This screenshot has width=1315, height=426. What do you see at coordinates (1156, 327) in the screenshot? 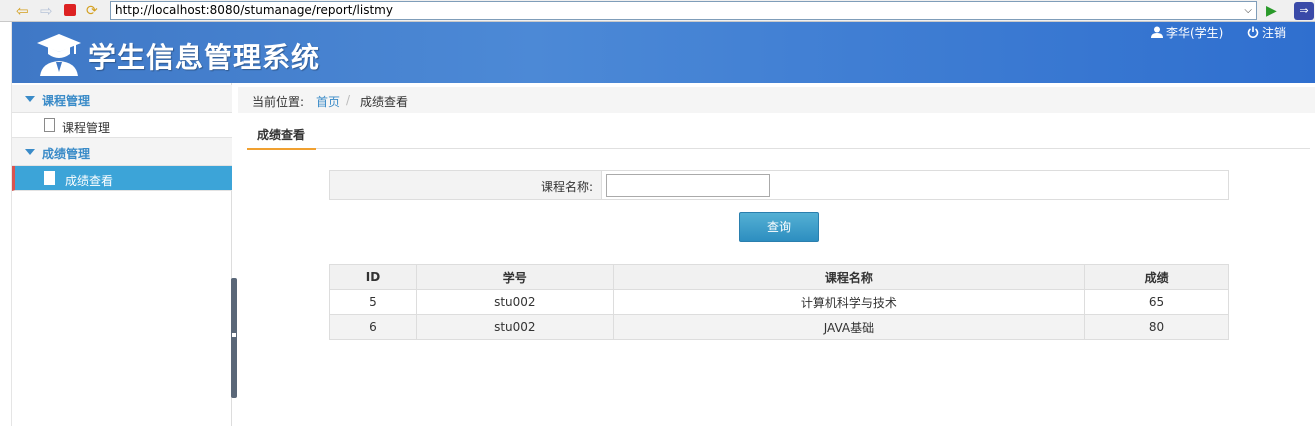
I see `cell-score: 80` at bounding box center [1156, 327].